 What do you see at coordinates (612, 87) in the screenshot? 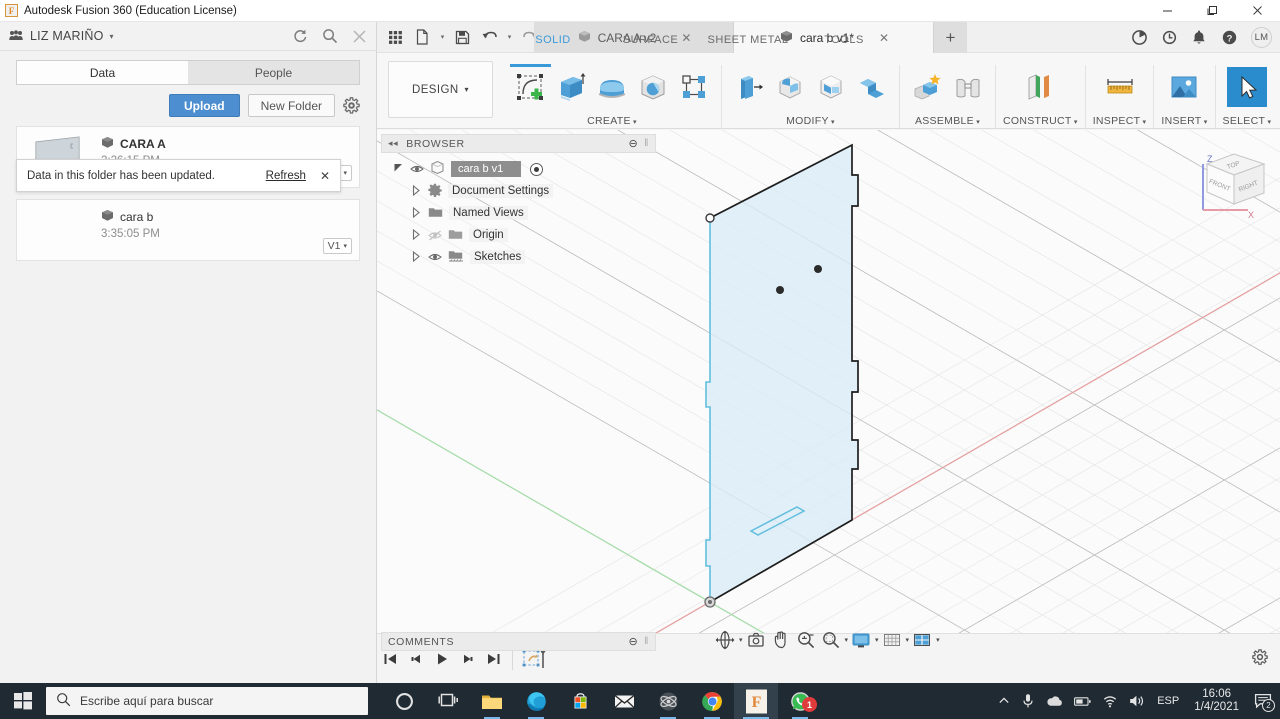
I see `revolve-icon` at bounding box center [612, 87].